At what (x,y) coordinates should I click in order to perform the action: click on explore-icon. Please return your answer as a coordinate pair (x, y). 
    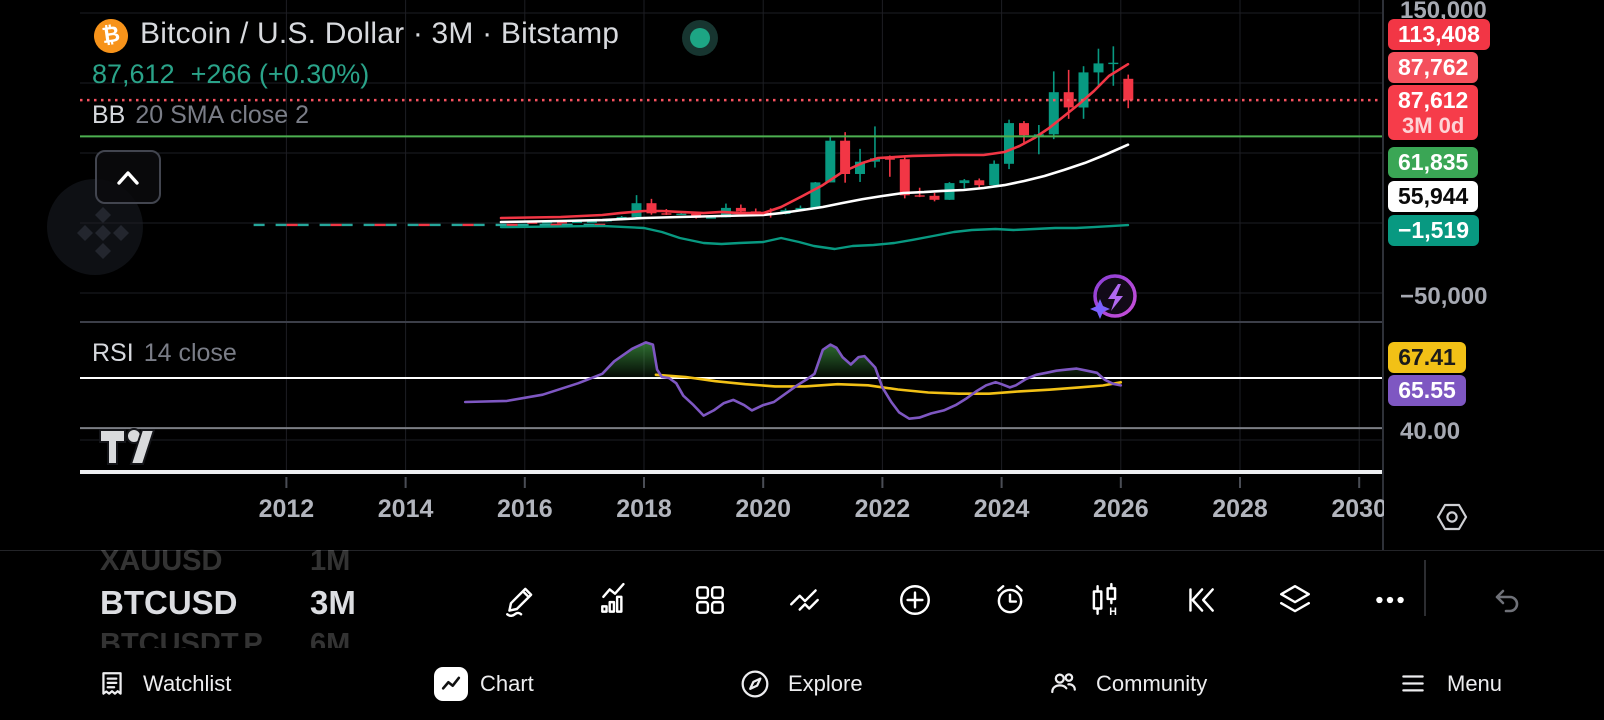
    Looking at the image, I should click on (755, 684).